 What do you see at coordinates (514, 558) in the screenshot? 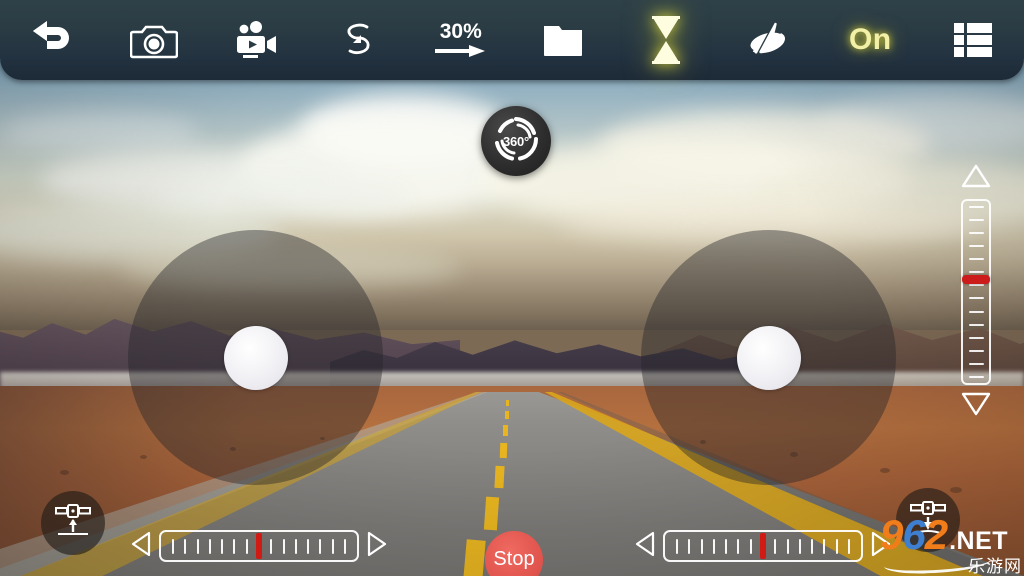
I see `stop-button-label: Stop` at bounding box center [514, 558].